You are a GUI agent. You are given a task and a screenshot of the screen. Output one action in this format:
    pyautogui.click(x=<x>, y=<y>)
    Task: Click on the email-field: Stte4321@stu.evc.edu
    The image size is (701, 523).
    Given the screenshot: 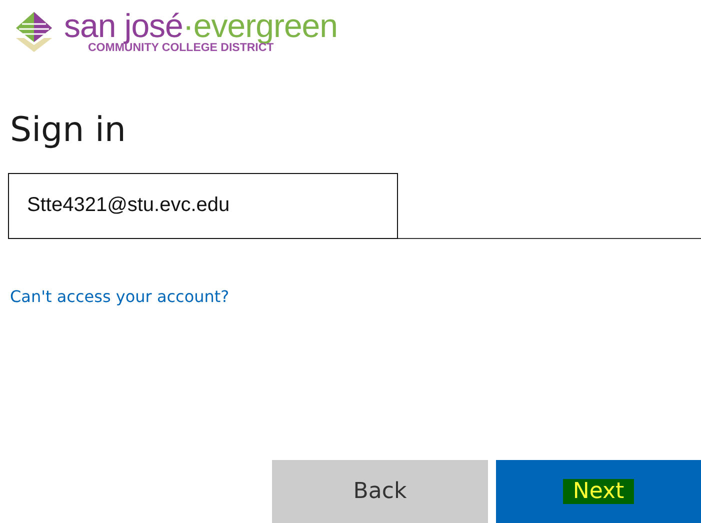 What is the action you would take?
    pyautogui.click(x=203, y=205)
    